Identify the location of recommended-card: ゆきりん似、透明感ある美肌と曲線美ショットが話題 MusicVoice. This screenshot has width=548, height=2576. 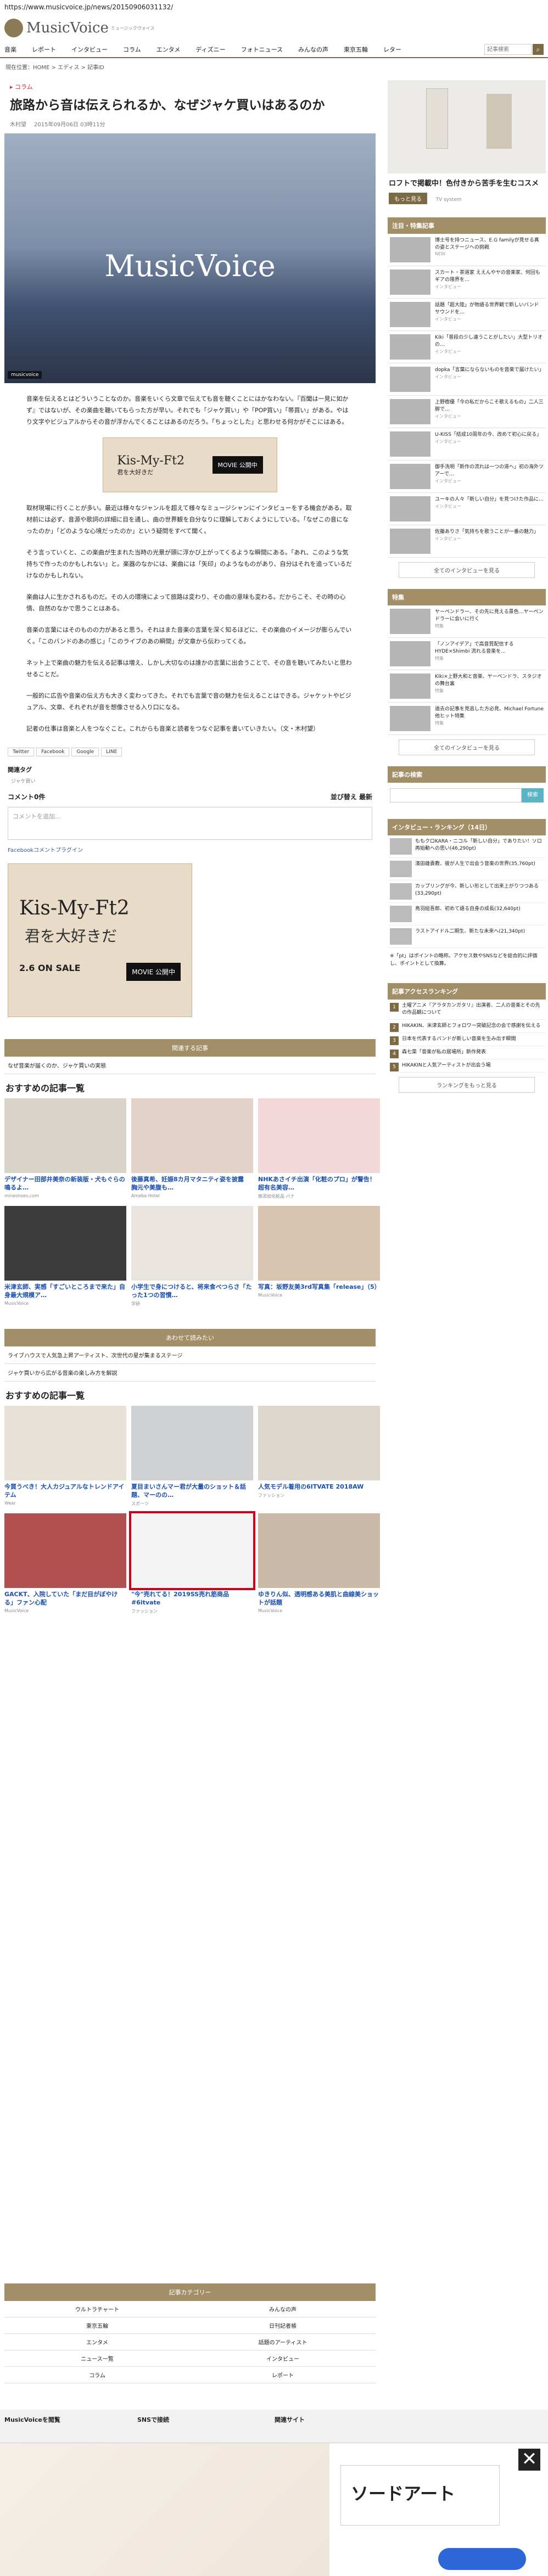
(319, 1563).